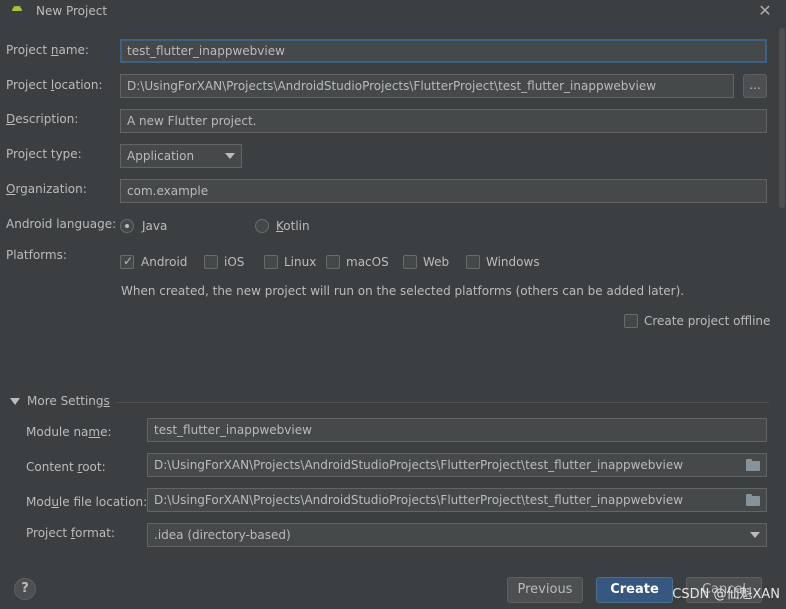 This screenshot has width=786, height=609. What do you see at coordinates (393, 12) in the screenshot?
I see `title-bar: New Project ✕` at bounding box center [393, 12].